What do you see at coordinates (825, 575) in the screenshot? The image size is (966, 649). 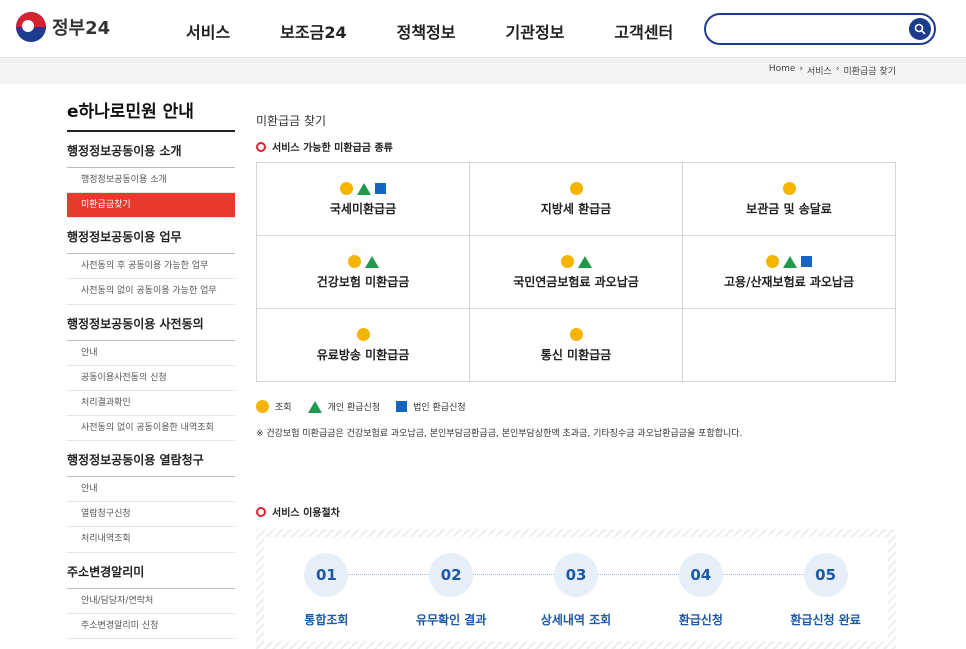 I see `step-number: 05` at bounding box center [825, 575].